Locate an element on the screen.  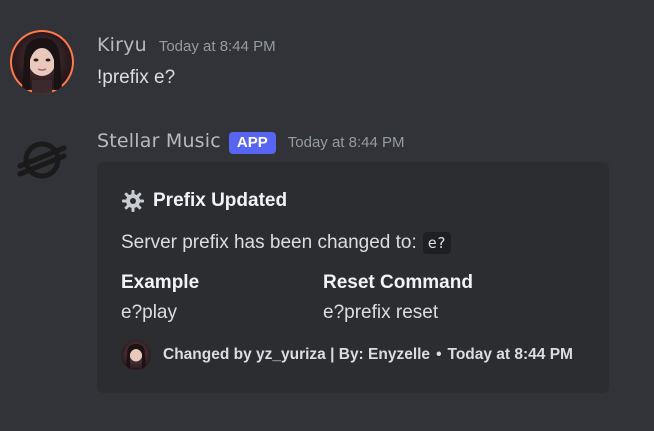
user-avatar is located at coordinates (42, 62).